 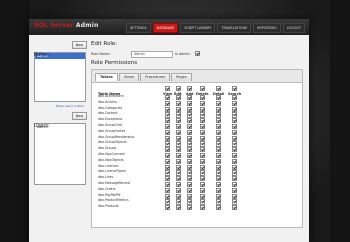 What do you see at coordinates (108, 206) in the screenshot?
I see `table-name: dbo.Products` at bounding box center [108, 206].